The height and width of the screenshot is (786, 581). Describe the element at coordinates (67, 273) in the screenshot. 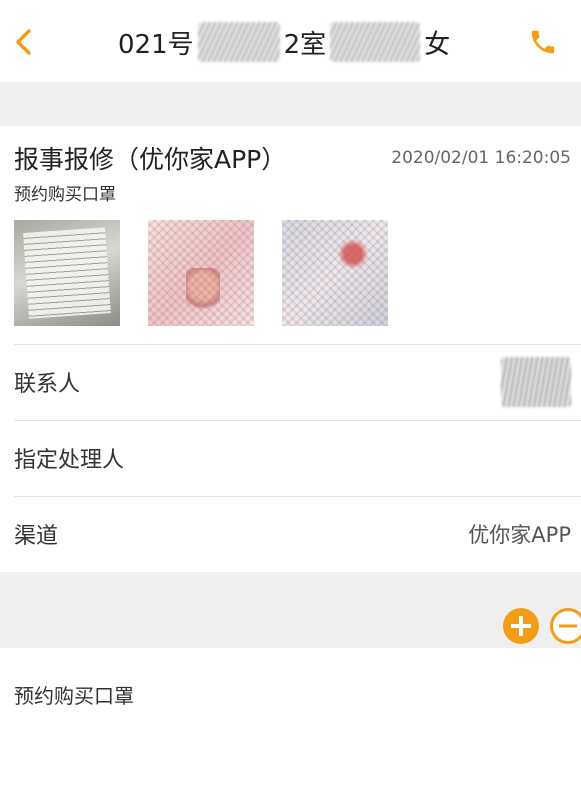

I see `document-photo` at that location.